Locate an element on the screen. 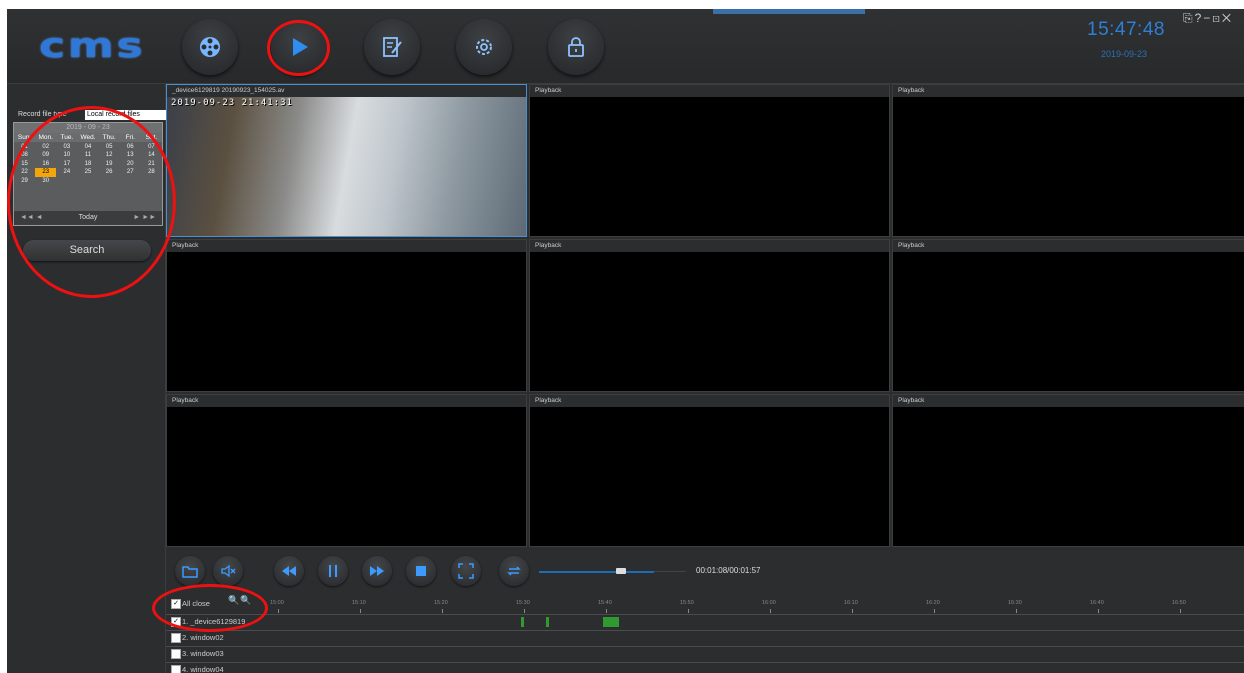 This screenshot has height=673, width=1244. mute-button is located at coordinates (228, 571).